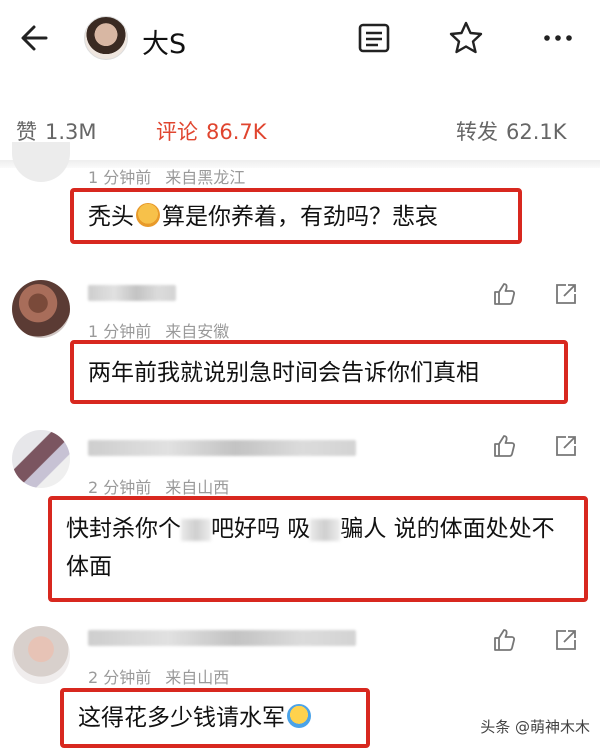  I want to click on comment-text-highlighted: 秃头 算是你养着，有劲吗？悲哀, so click(296, 216).